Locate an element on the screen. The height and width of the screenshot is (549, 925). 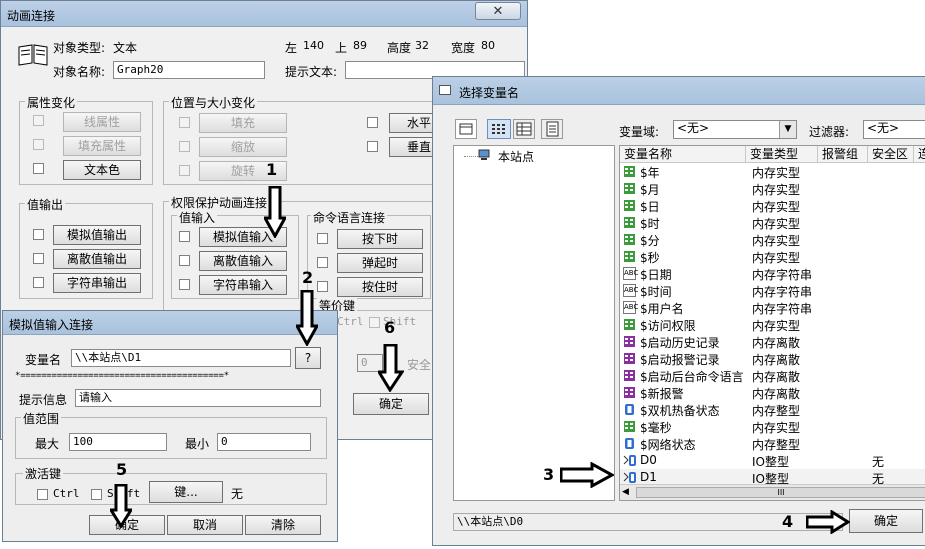
min-field: 0 is located at coordinates (264, 442).